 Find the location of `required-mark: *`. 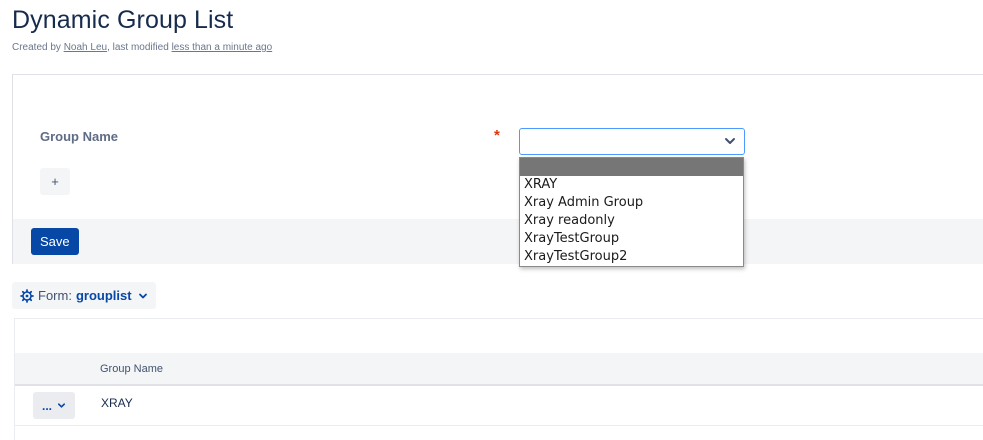

required-mark: * is located at coordinates (497, 135).